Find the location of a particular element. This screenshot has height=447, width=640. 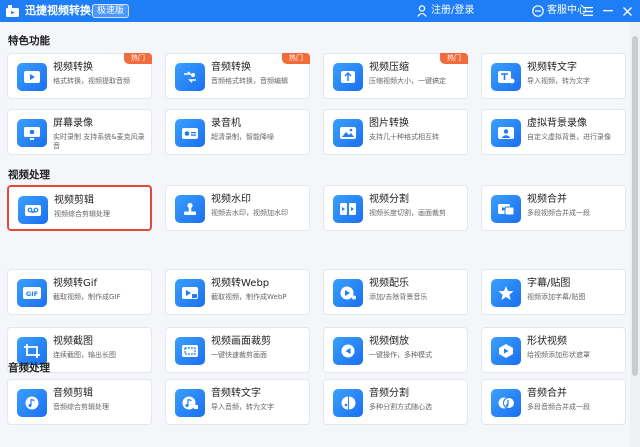

audio-split-icon is located at coordinates (348, 403).